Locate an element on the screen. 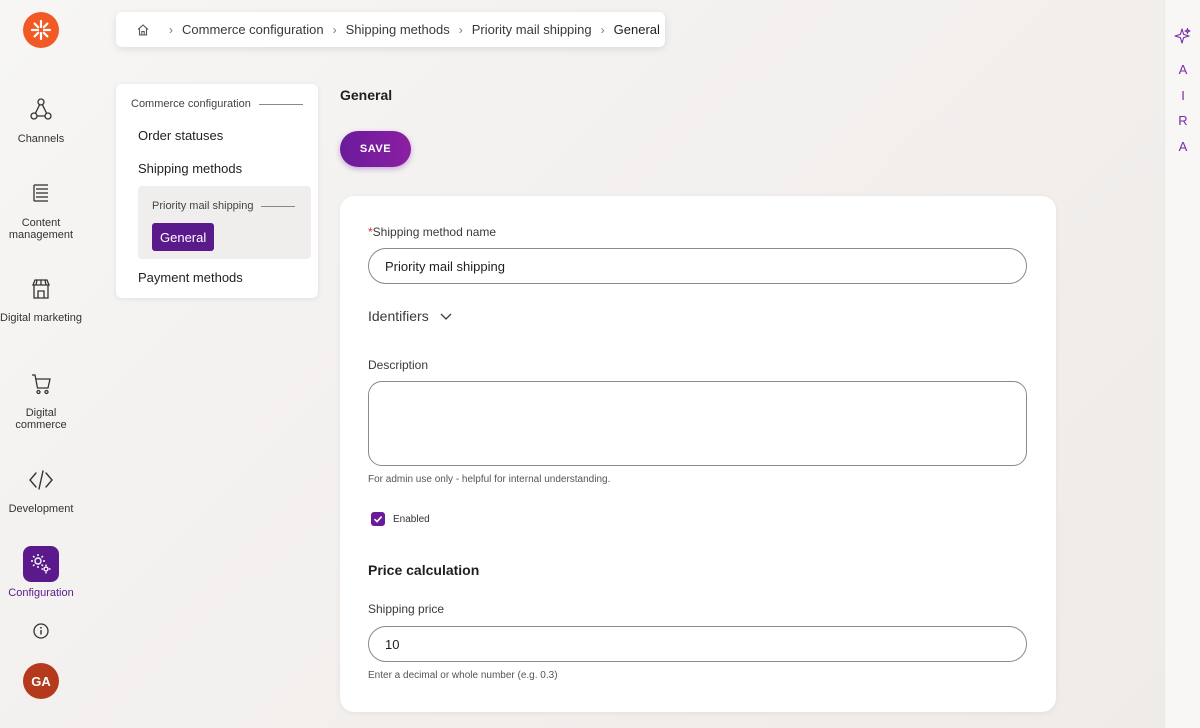  avatar: GA is located at coordinates (41, 681).